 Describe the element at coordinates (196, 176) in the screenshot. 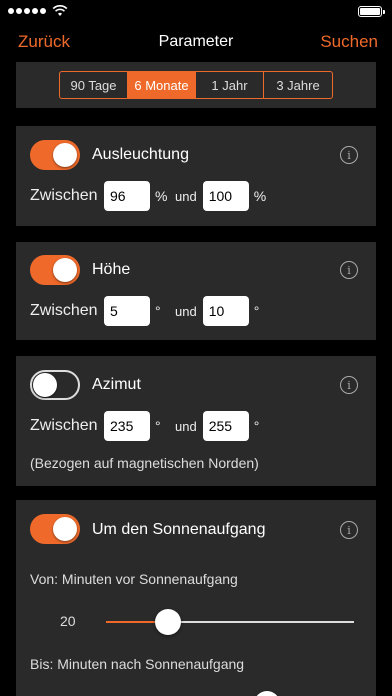

I see `illumination-card: Ausleuchtung i Zwischen % und %` at that location.